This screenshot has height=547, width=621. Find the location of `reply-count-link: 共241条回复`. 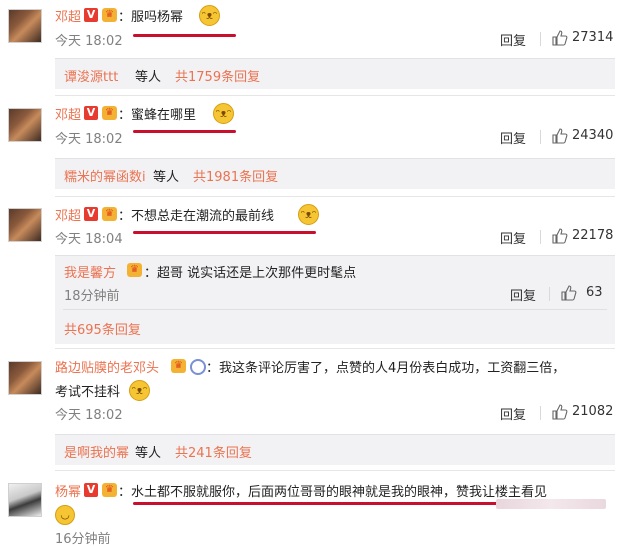

reply-count-link: 共241条回复 is located at coordinates (213, 451).